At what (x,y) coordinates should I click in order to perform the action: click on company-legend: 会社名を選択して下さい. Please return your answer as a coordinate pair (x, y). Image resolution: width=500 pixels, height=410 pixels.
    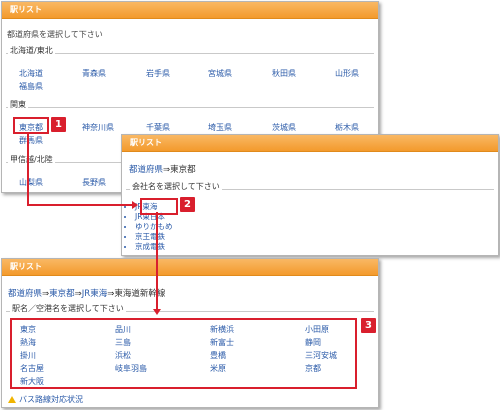
    Looking at the image, I should click on (176, 186).